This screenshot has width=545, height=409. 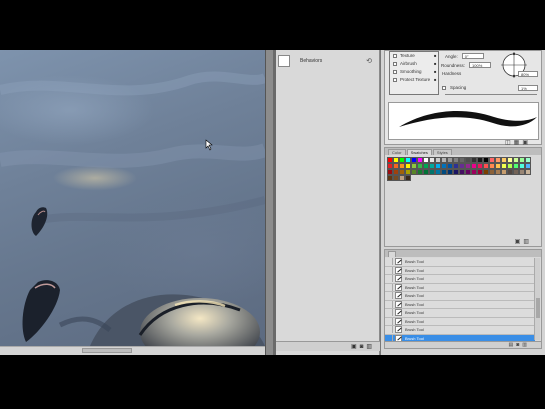 What do you see at coordinates (411, 79) in the screenshot?
I see `option-protect-texture: Protect Texture` at bounding box center [411, 79].